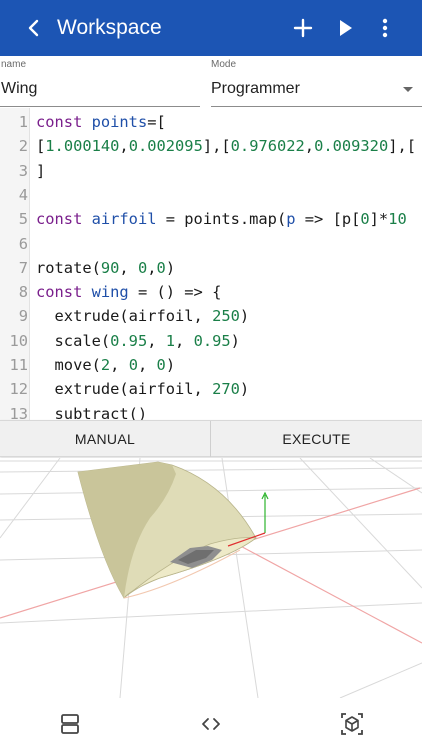 This screenshot has width=422, height=750. I want to click on code-line: 9 extrude(airfoil, 250), so click(124, 316).